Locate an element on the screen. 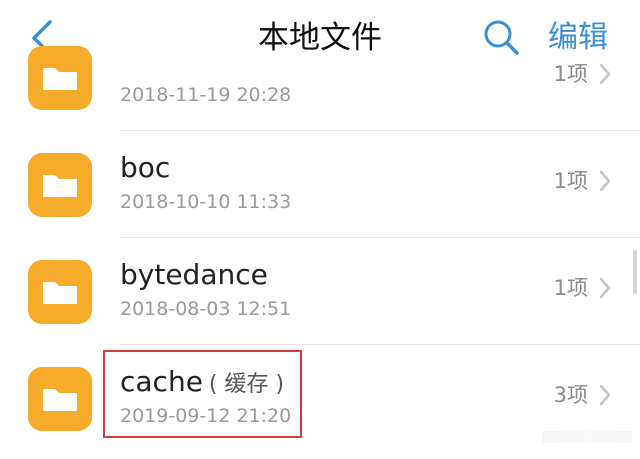 The height and width of the screenshot is (459, 640). watermark is located at coordinates (587, 437).